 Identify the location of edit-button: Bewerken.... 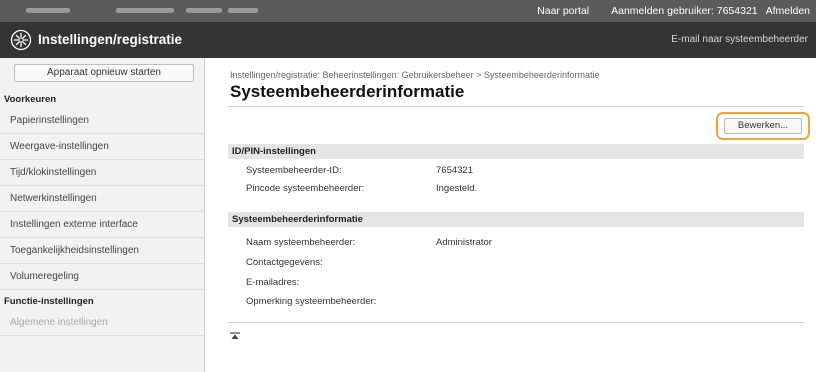
(763, 126).